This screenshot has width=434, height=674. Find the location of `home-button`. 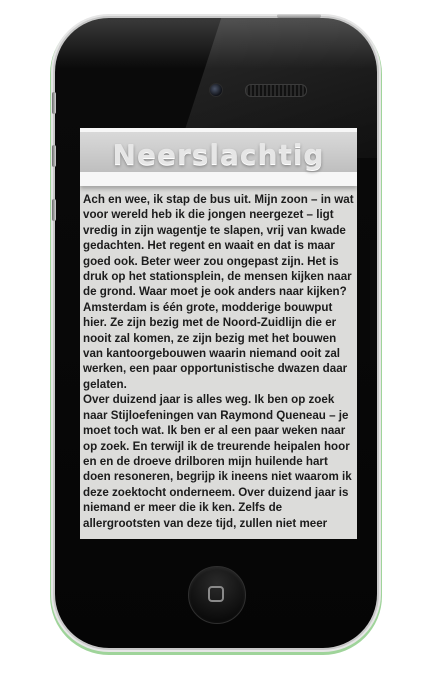

home-button is located at coordinates (217, 595).